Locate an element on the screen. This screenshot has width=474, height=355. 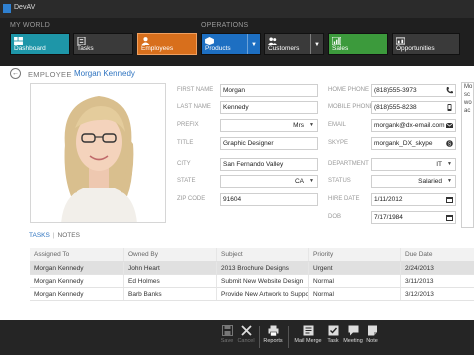
cancel-button: Cancel is located at coordinates (246, 338).